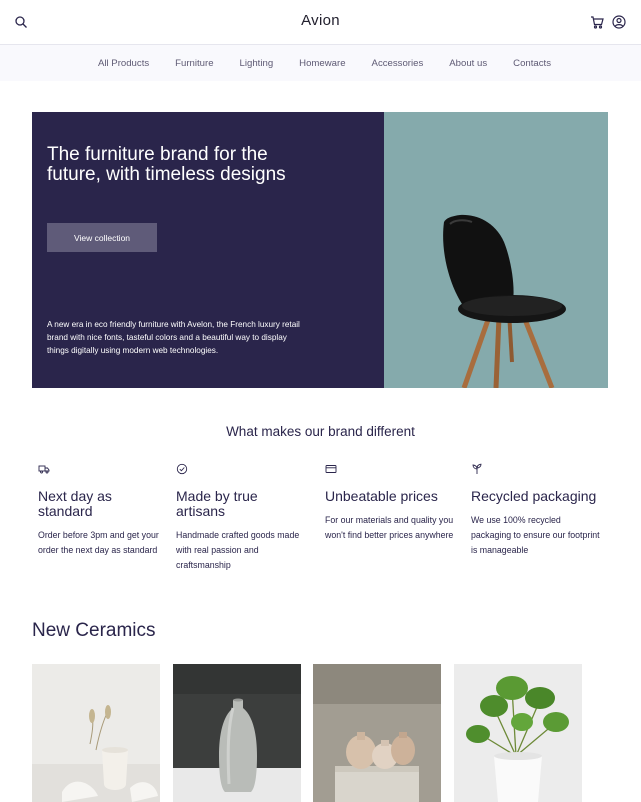 This screenshot has height=802, width=641. I want to click on view-collection-button: View collection, so click(102, 237).